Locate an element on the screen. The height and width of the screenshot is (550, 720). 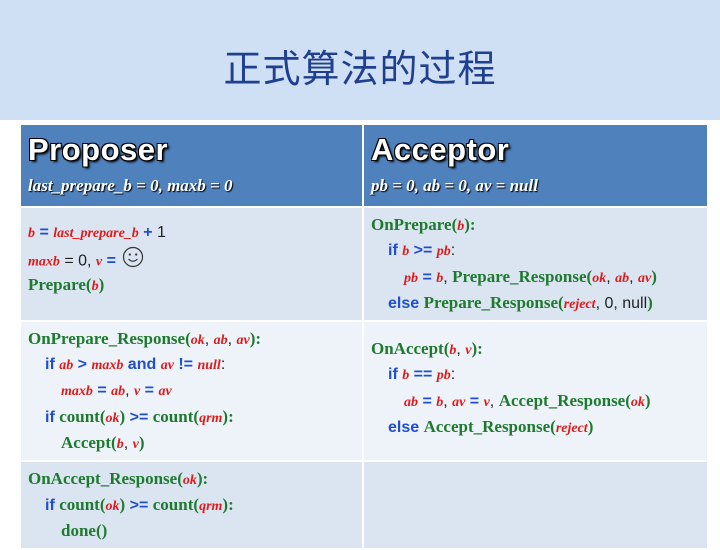
smiley-face-icon is located at coordinates (133, 261).